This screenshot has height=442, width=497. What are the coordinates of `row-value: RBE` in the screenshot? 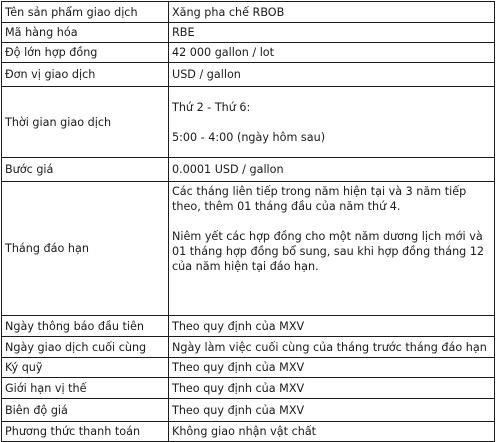 It's located at (331, 32).